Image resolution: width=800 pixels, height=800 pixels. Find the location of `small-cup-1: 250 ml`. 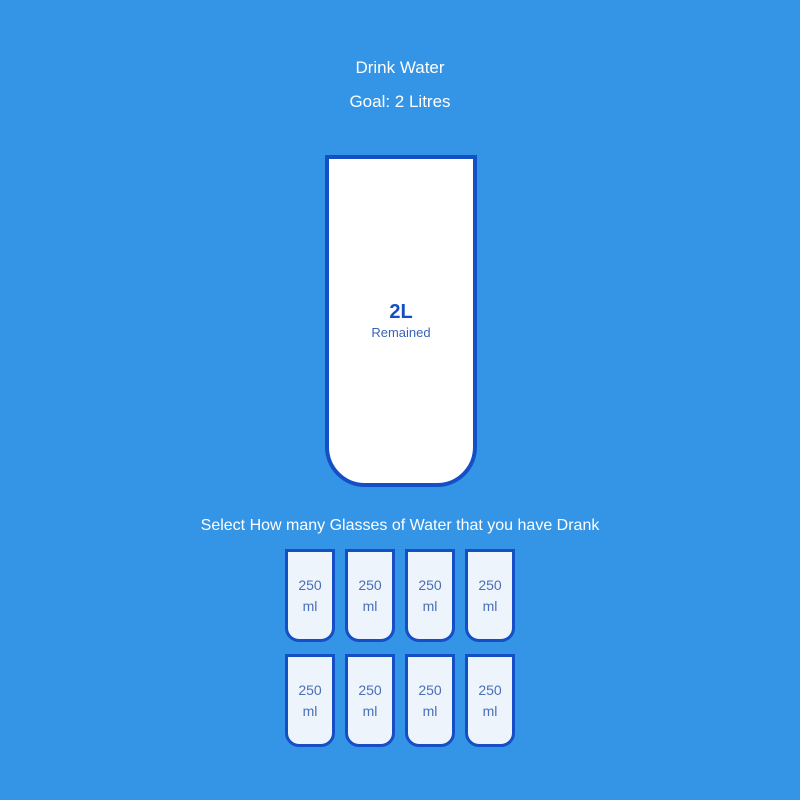

small-cup-1: 250 ml is located at coordinates (310, 595).